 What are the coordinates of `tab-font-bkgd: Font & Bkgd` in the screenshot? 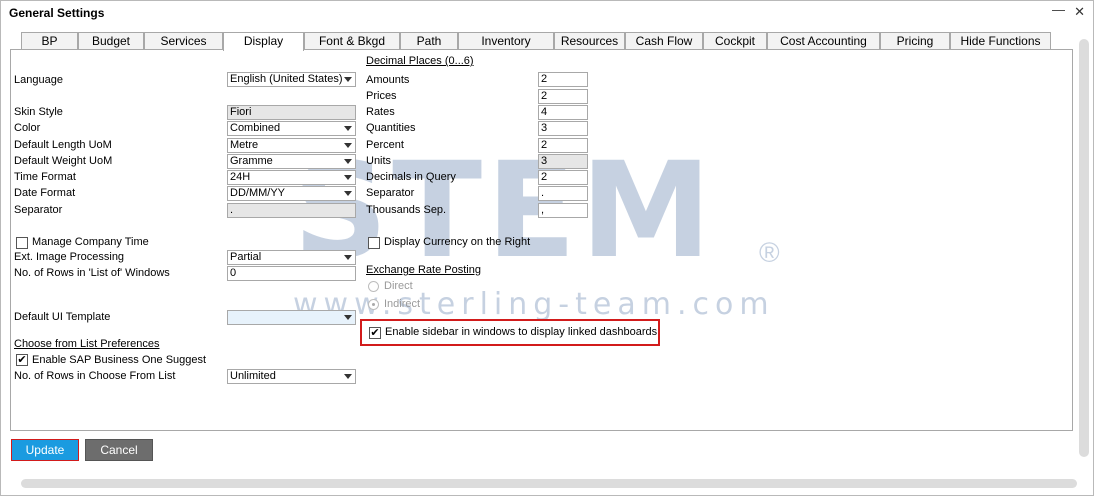 It's located at (352, 41).